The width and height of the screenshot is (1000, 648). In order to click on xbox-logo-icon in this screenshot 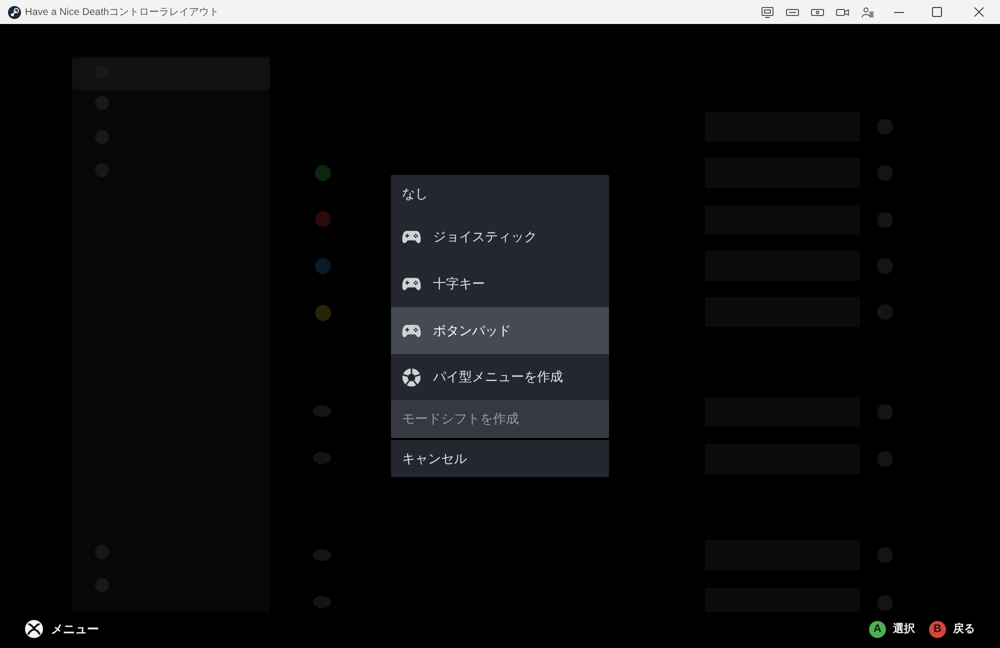, I will do `click(34, 629)`.